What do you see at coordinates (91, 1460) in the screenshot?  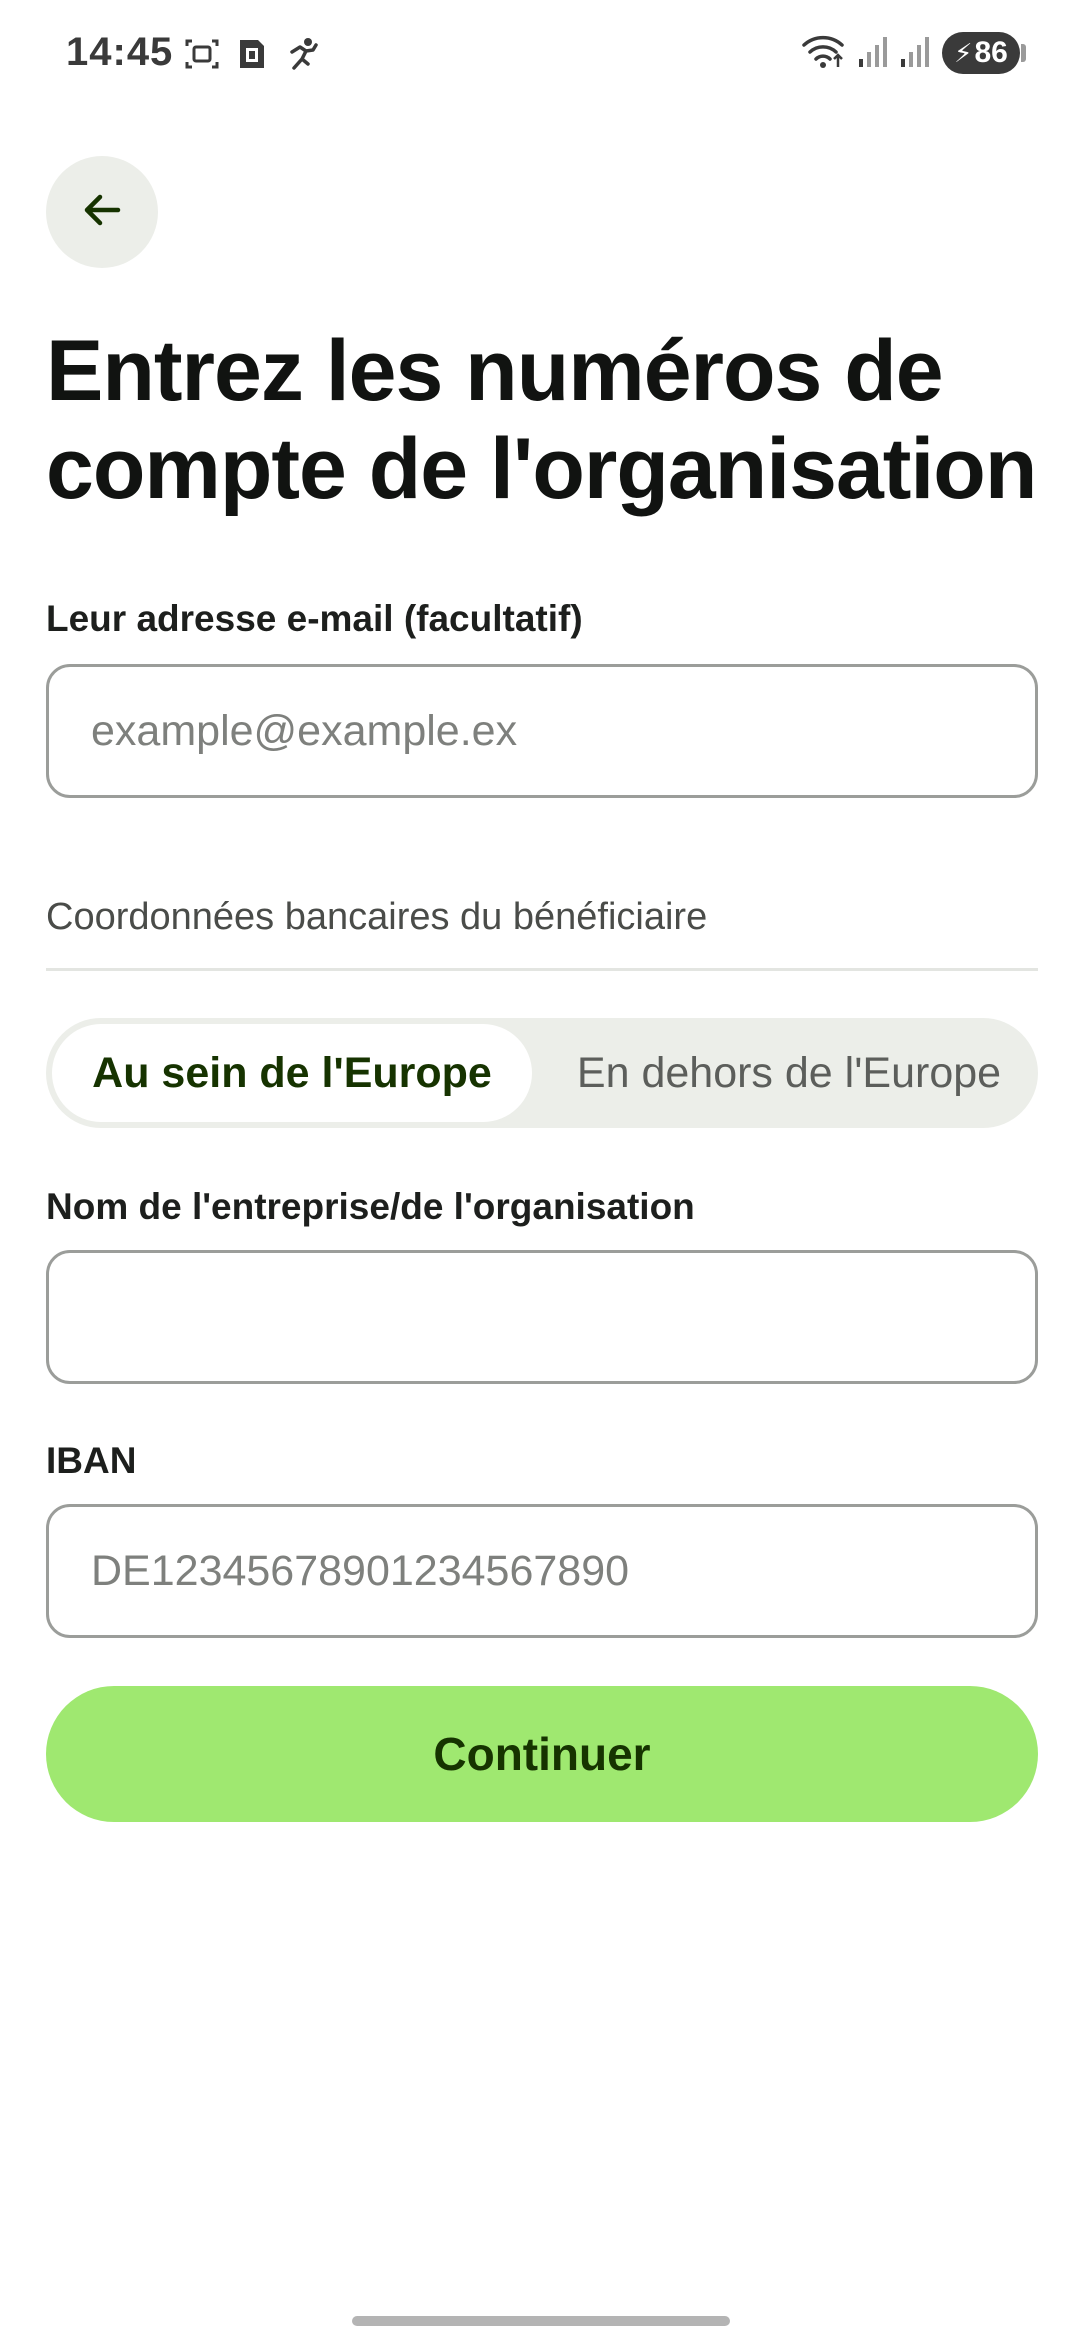 I see `iban-label: IBAN` at bounding box center [91, 1460].